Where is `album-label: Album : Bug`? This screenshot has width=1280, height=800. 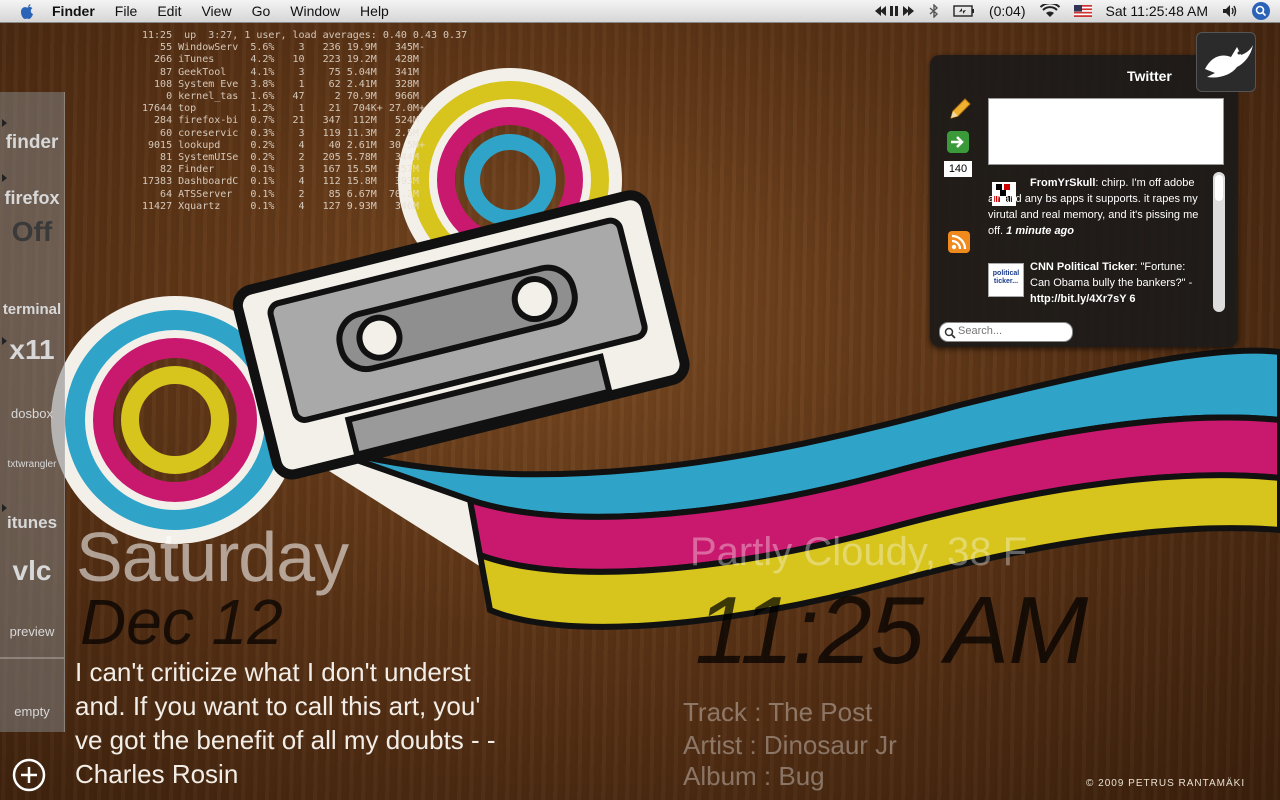 album-label: Album : Bug is located at coordinates (754, 776).